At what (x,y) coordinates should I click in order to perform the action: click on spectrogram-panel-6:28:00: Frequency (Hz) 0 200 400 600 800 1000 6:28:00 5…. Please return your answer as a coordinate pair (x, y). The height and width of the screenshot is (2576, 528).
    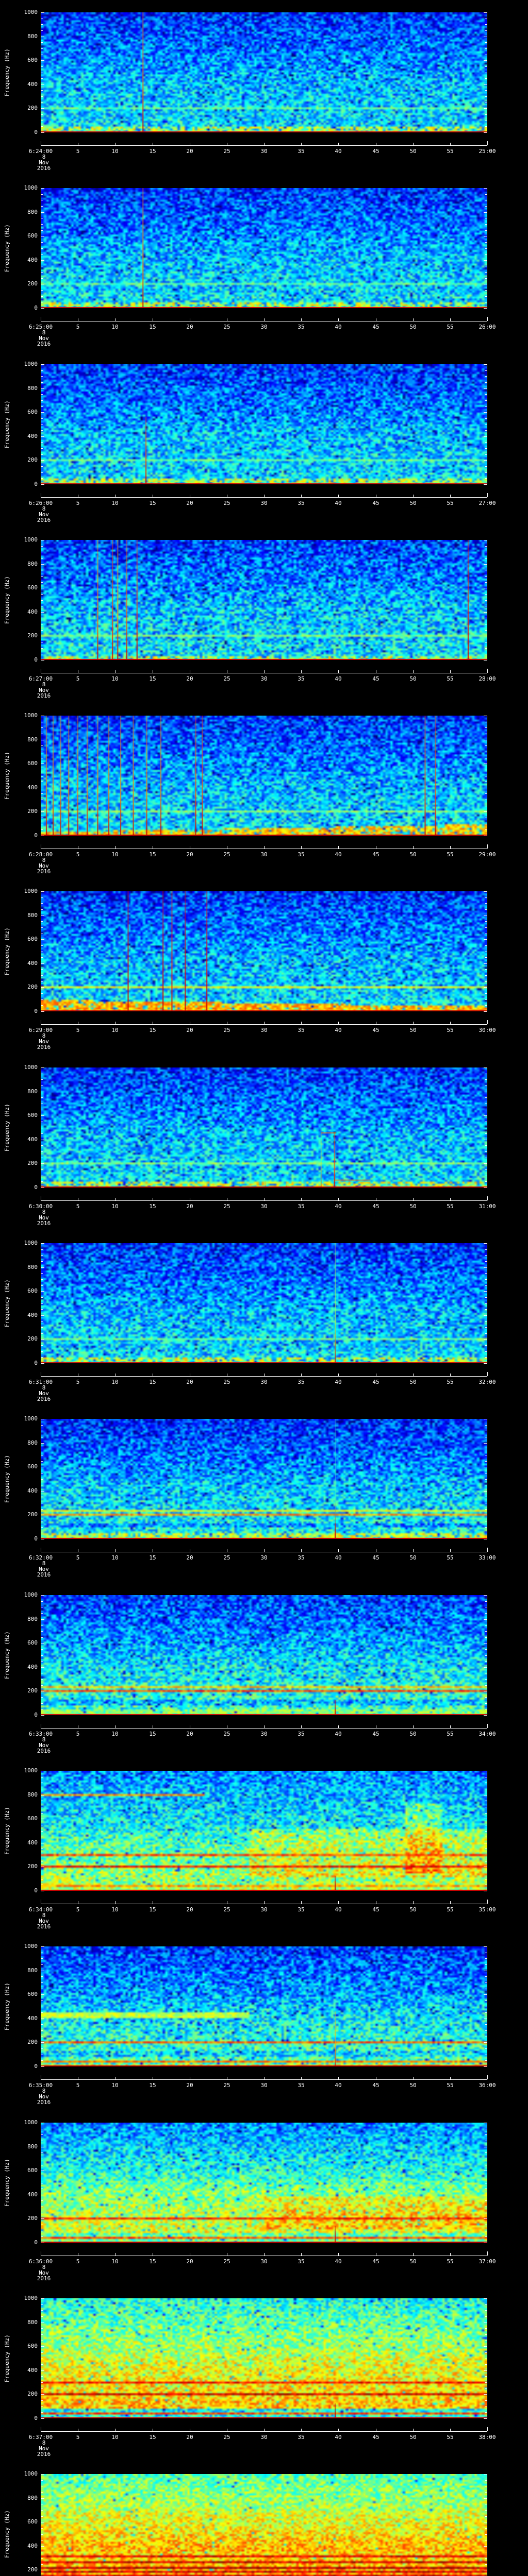
    Looking at the image, I should click on (264, 791).